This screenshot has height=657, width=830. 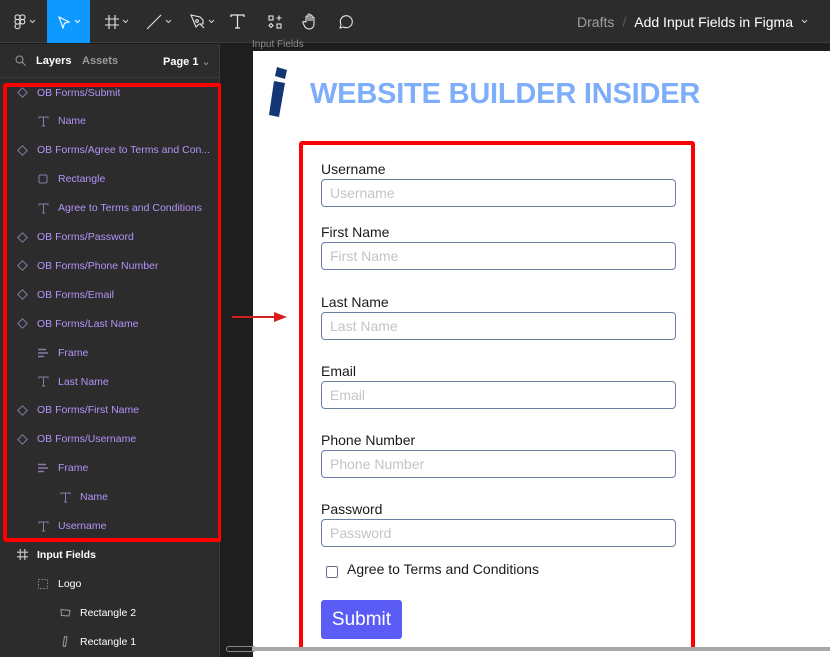 I want to click on text-input: Last Name, so click(x=498, y=326).